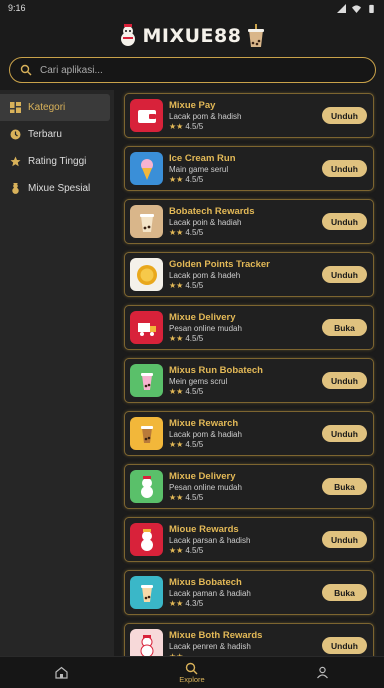 This screenshot has height=688, width=384. What do you see at coordinates (256, 36) in the screenshot?
I see `boba-cup-icon` at bounding box center [256, 36].